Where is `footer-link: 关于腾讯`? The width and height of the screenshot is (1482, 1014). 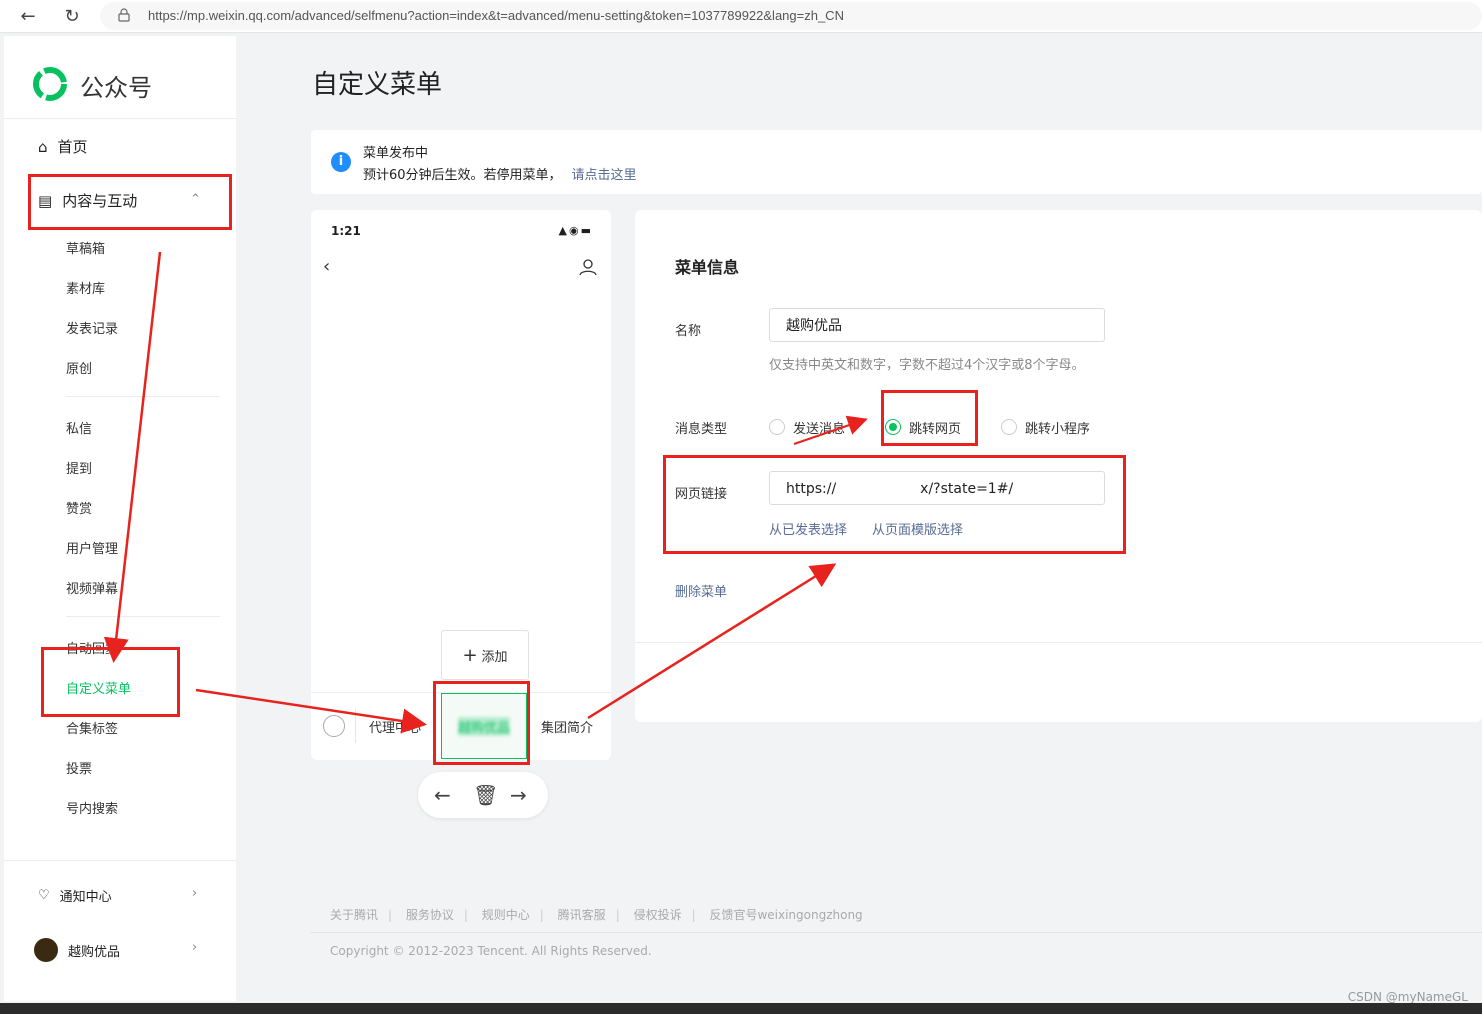 footer-link: 关于腾讯 is located at coordinates (354, 915).